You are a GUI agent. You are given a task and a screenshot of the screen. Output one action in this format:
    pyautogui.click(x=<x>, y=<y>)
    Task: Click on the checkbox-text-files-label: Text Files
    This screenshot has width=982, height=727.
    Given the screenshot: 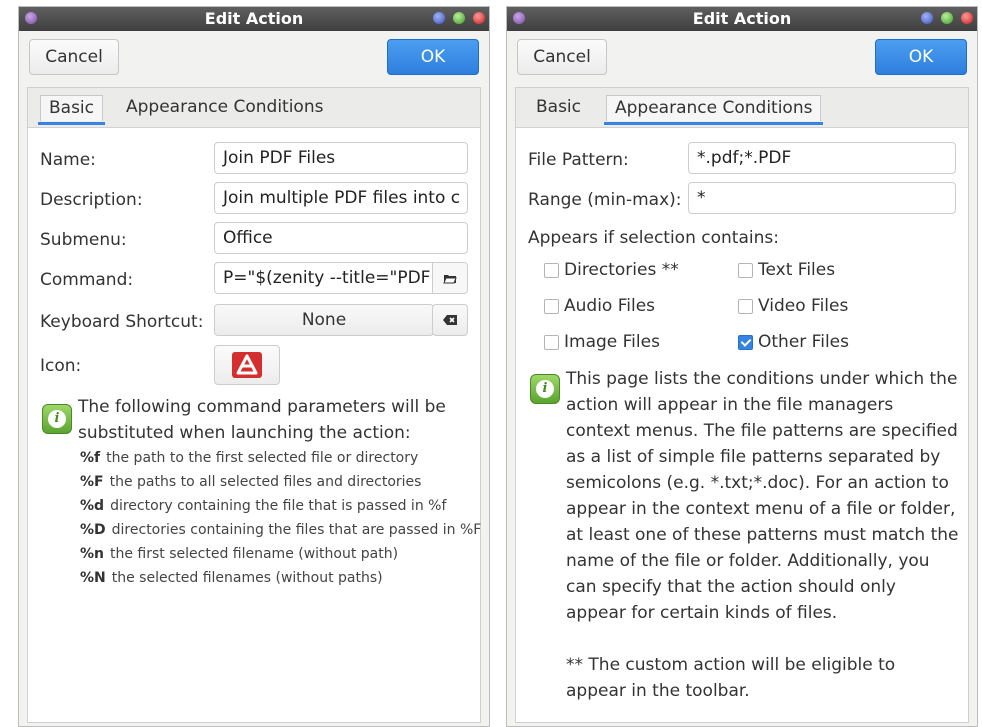 What is the action you would take?
    pyautogui.click(x=796, y=270)
    